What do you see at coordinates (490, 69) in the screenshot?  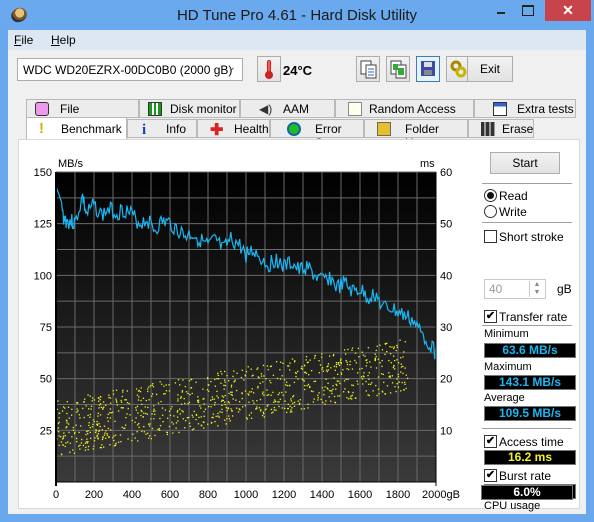 I see `exit-button: Exit` at bounding box center [490, 69].